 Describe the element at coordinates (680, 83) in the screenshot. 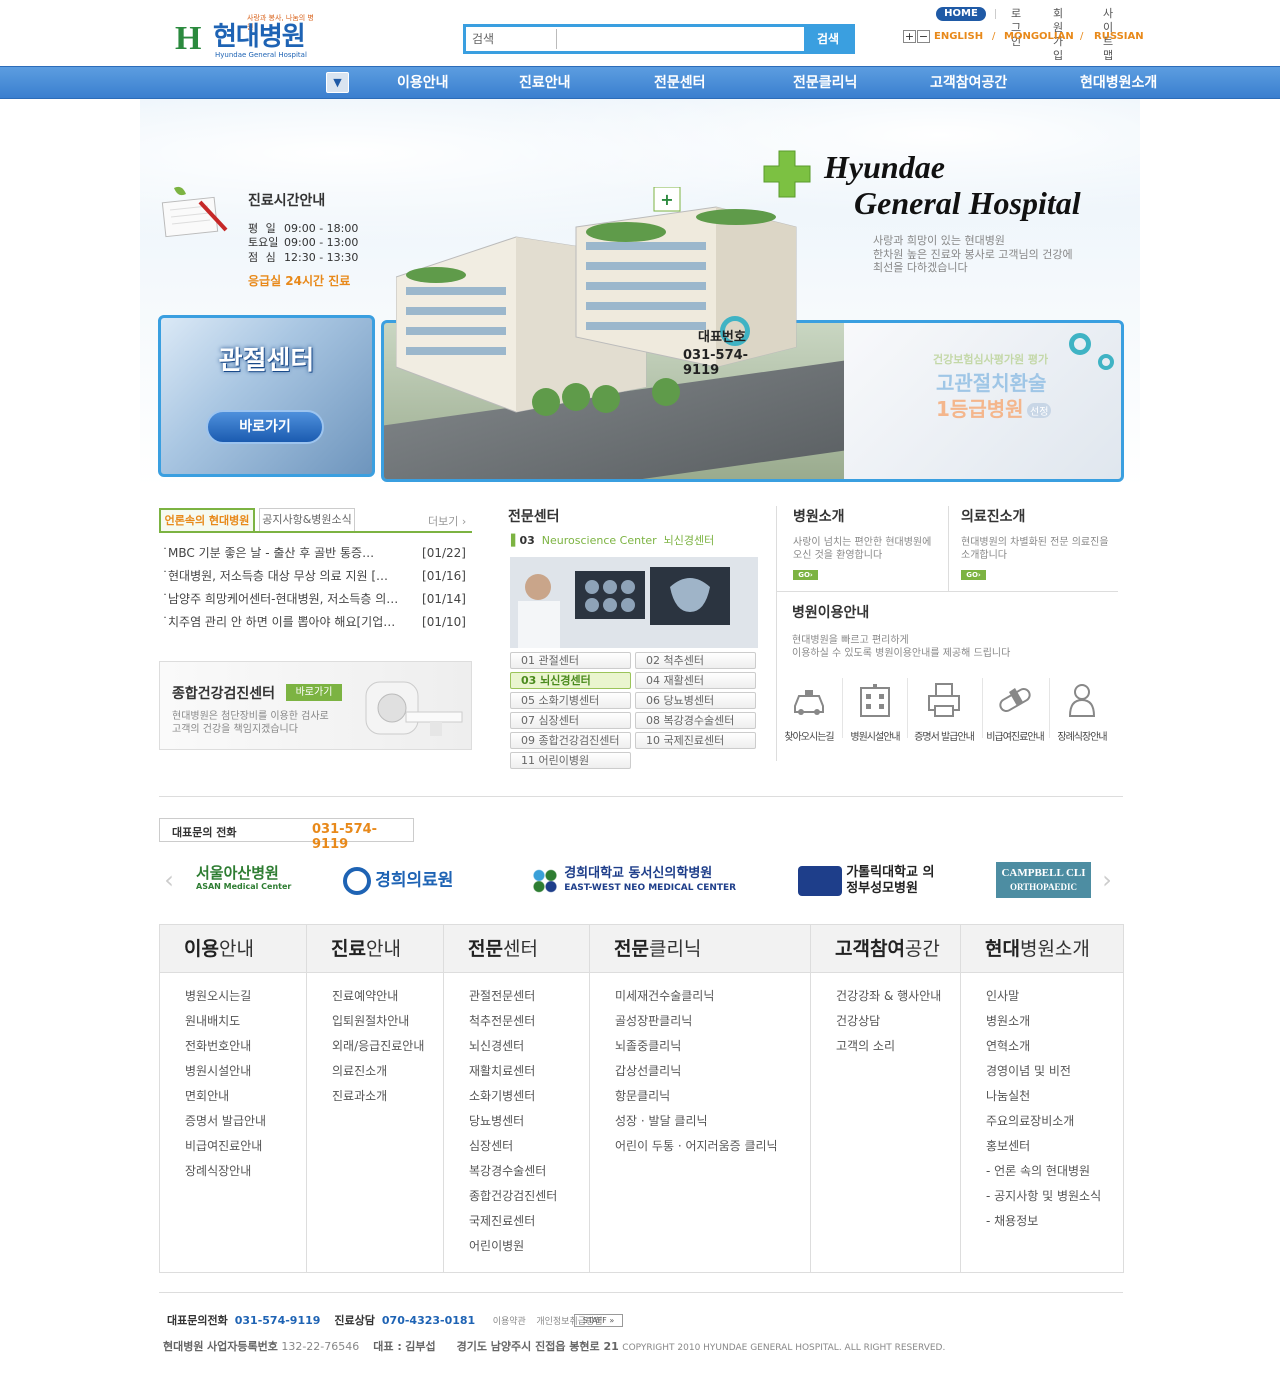

I see `nav-item-centers: 전문센터` at that location.